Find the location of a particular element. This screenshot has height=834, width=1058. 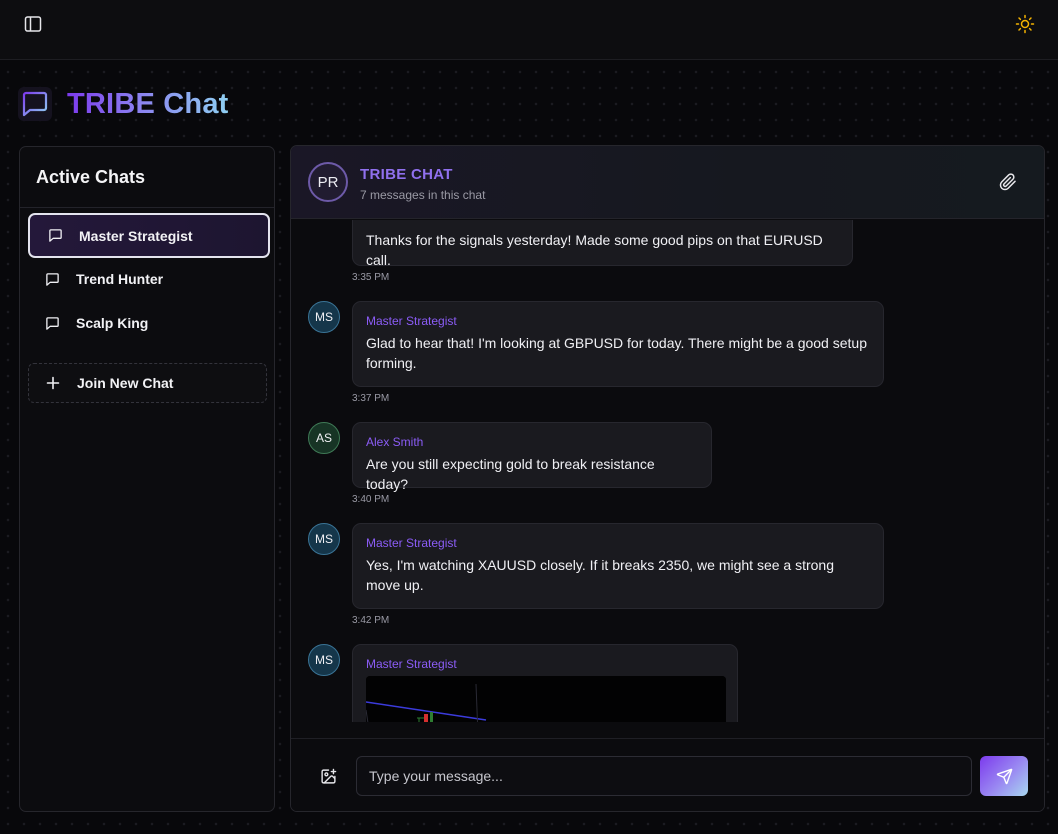

message-time: 3:42 PM is located at coordinates (371, 620).